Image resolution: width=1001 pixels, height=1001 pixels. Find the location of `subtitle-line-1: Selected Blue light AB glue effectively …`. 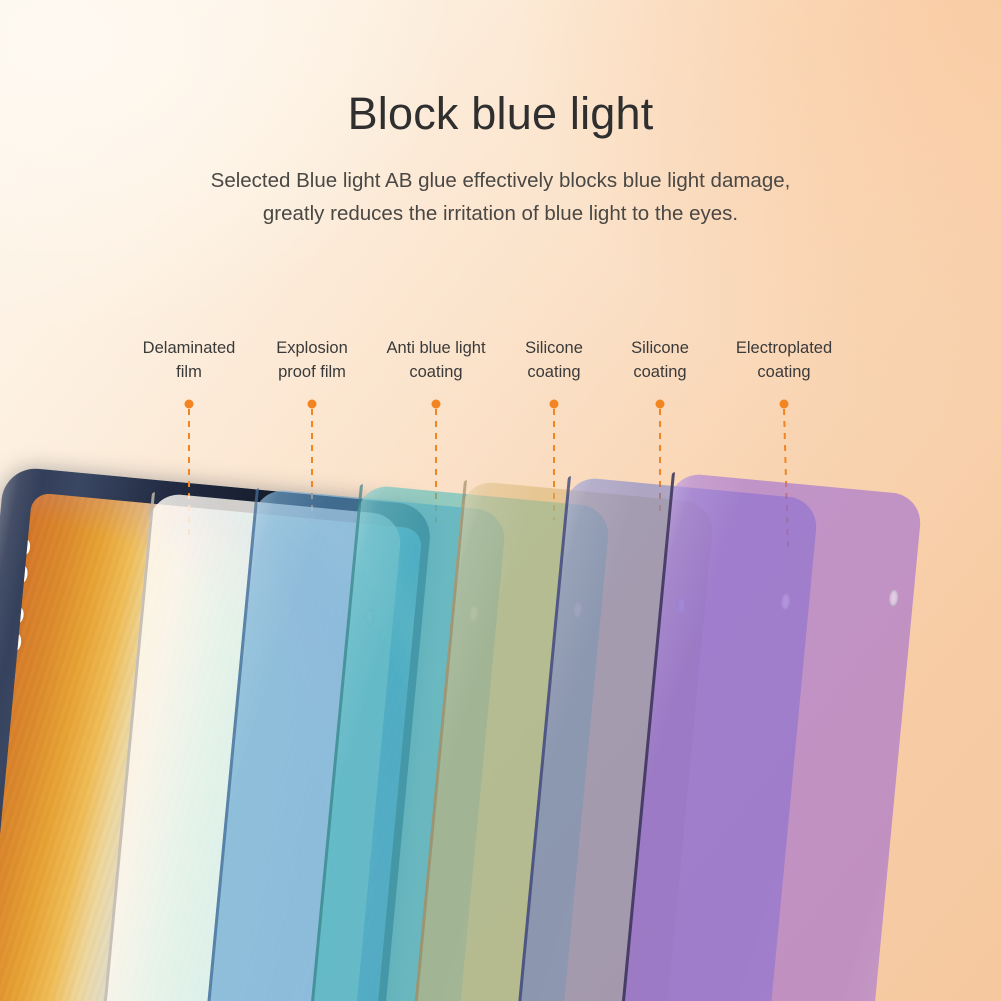

subtitle-line-1: Selected Blue light AB glue effectively … is located at coordinates (500, 180).